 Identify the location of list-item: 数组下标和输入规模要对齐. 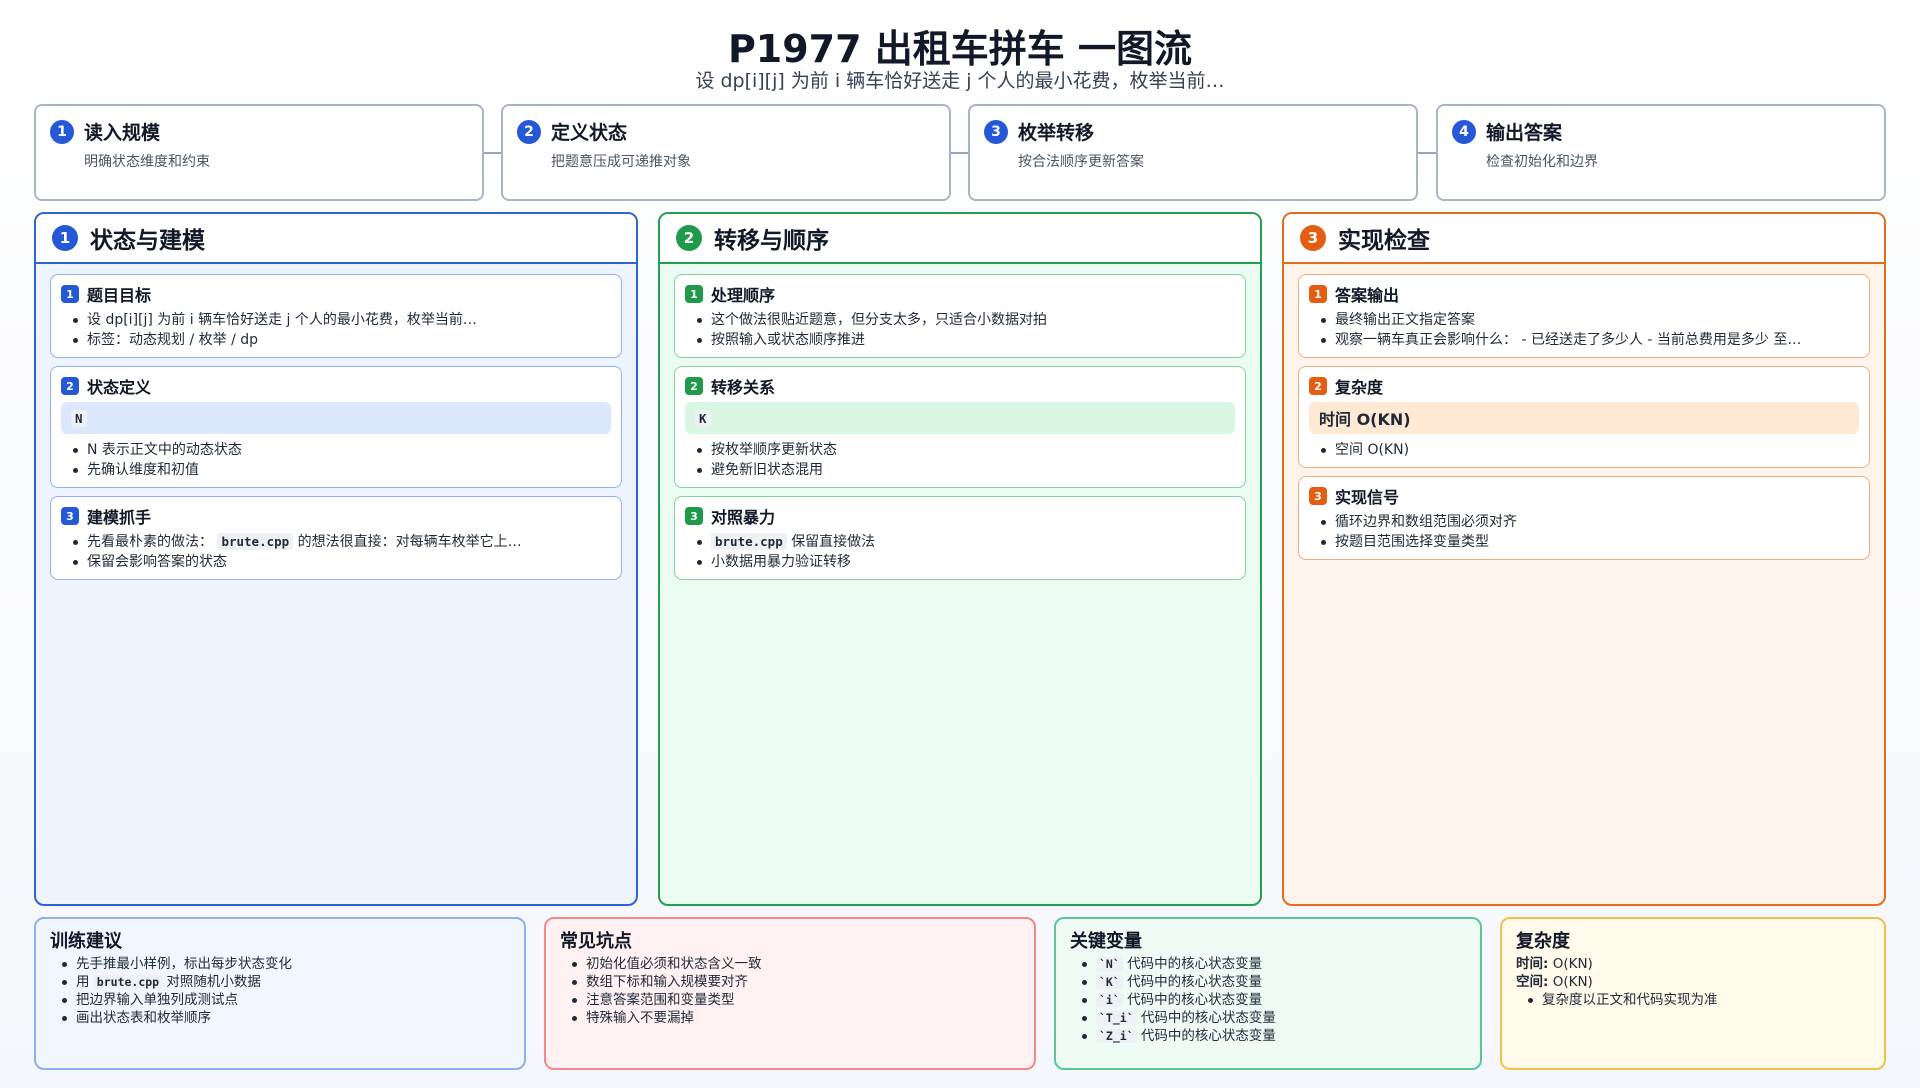
(796, 982).